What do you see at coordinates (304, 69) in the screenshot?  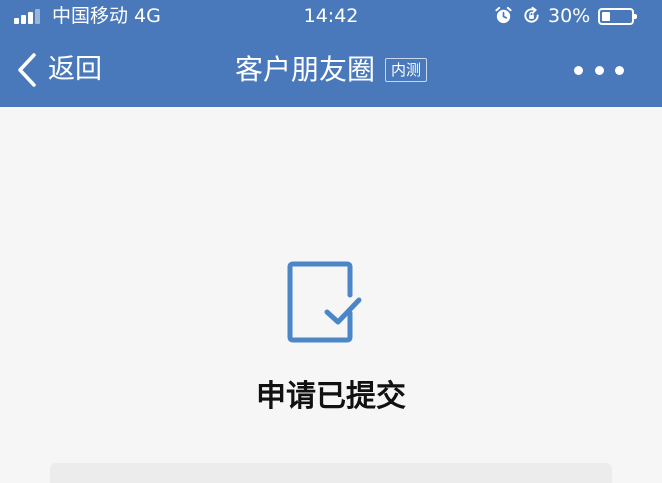 I see `page-title: 客户朋友圈` at bounding box center [304, 69].